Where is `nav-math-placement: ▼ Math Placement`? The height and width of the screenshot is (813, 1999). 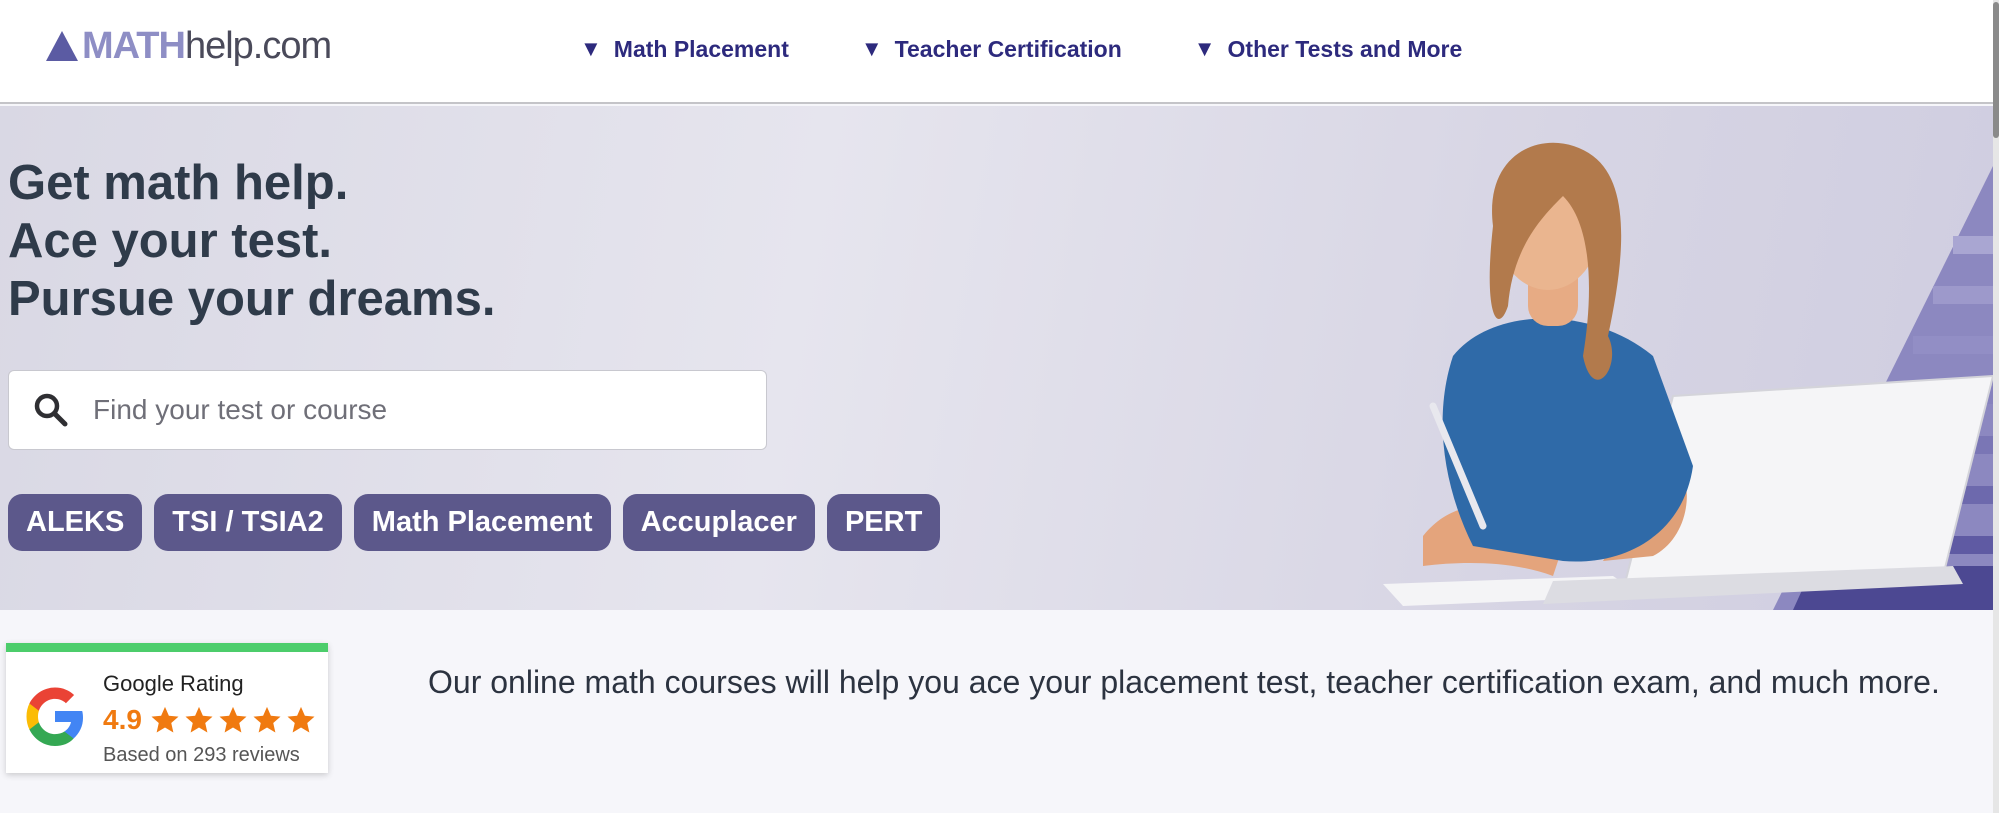
nav-math-placement: ▼ Math Placement is located at coordinates (684, 49).